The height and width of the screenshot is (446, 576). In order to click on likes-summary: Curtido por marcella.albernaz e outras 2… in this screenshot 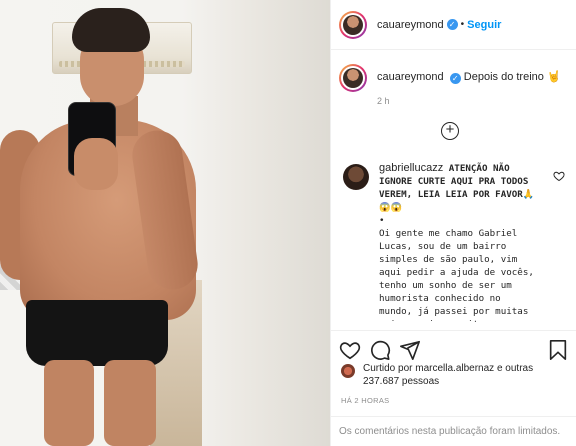, I will do `click(447, 375)`.